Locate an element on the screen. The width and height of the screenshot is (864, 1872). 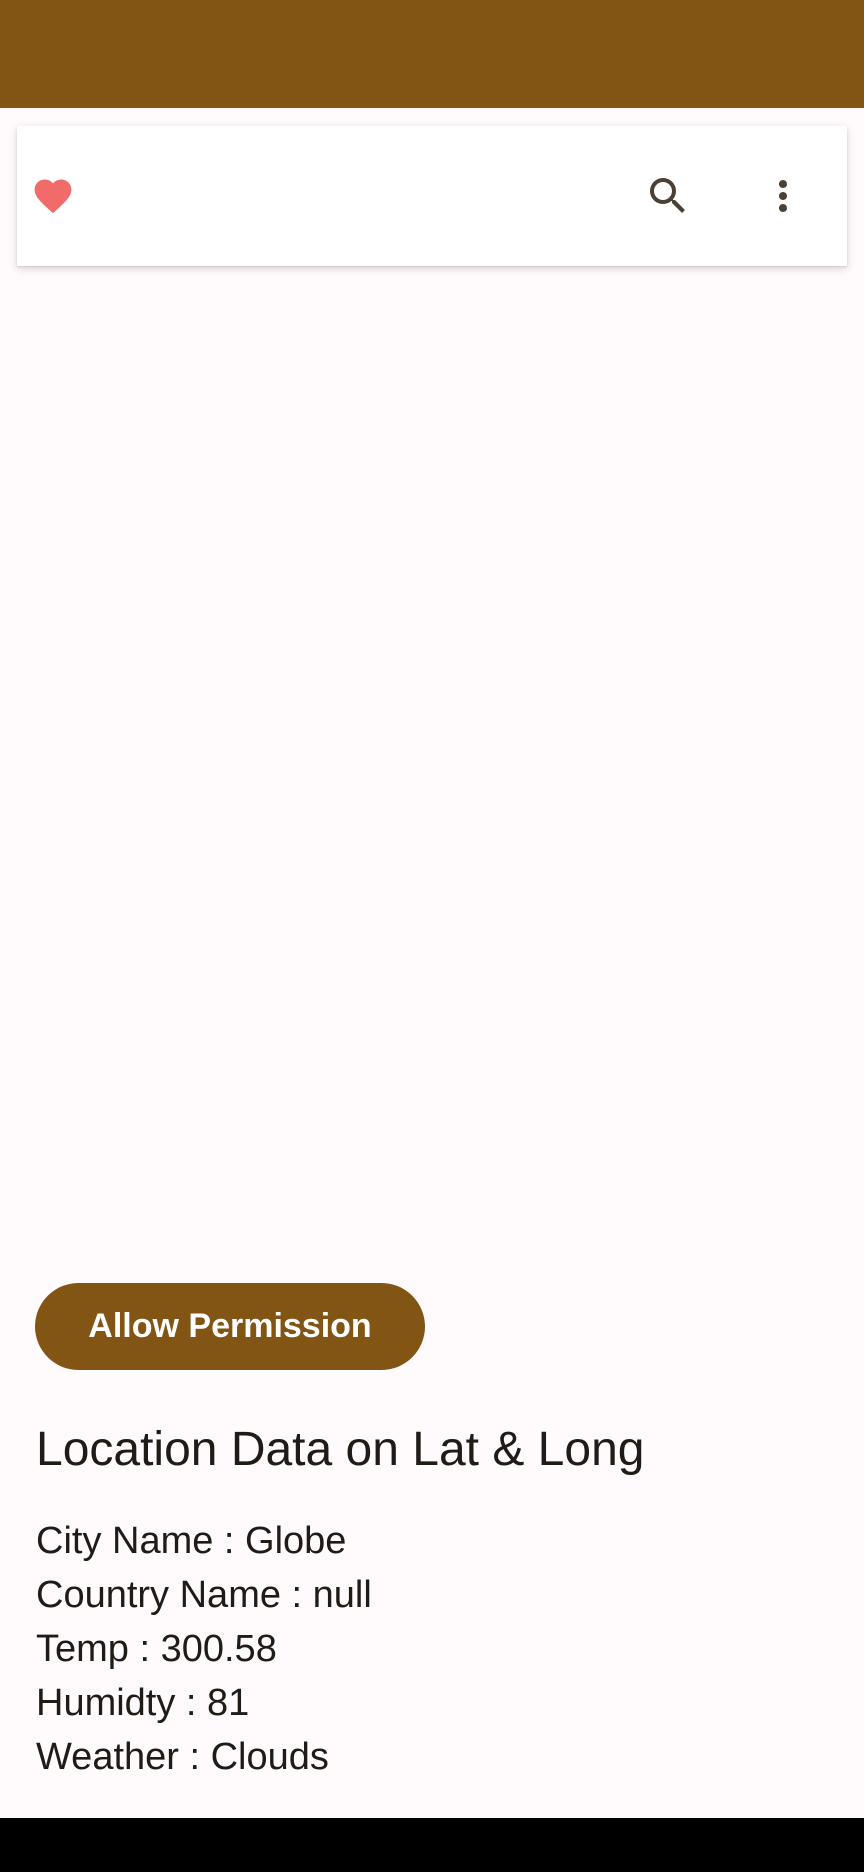
search-button is located at coordinates (668, 196).